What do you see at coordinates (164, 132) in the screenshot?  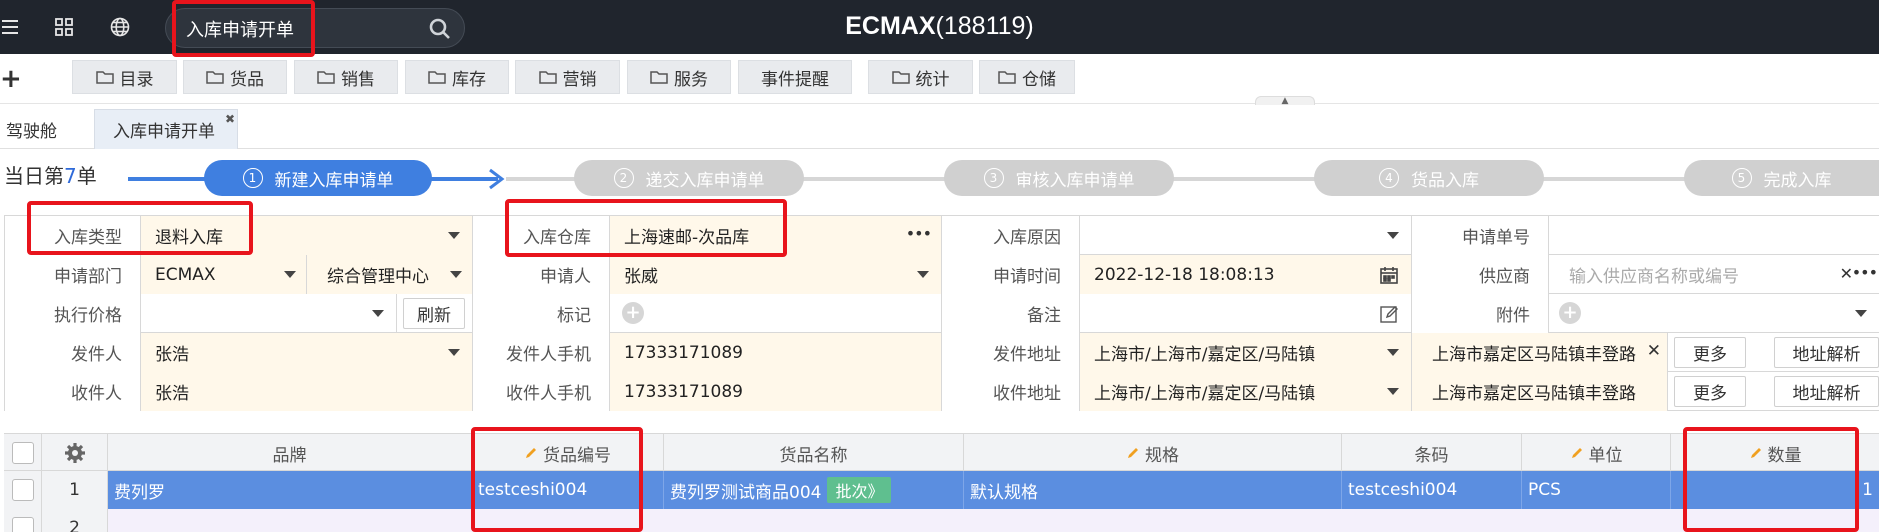 I see `tab-label: 入库申请开单` at bounding box center [164, 132].